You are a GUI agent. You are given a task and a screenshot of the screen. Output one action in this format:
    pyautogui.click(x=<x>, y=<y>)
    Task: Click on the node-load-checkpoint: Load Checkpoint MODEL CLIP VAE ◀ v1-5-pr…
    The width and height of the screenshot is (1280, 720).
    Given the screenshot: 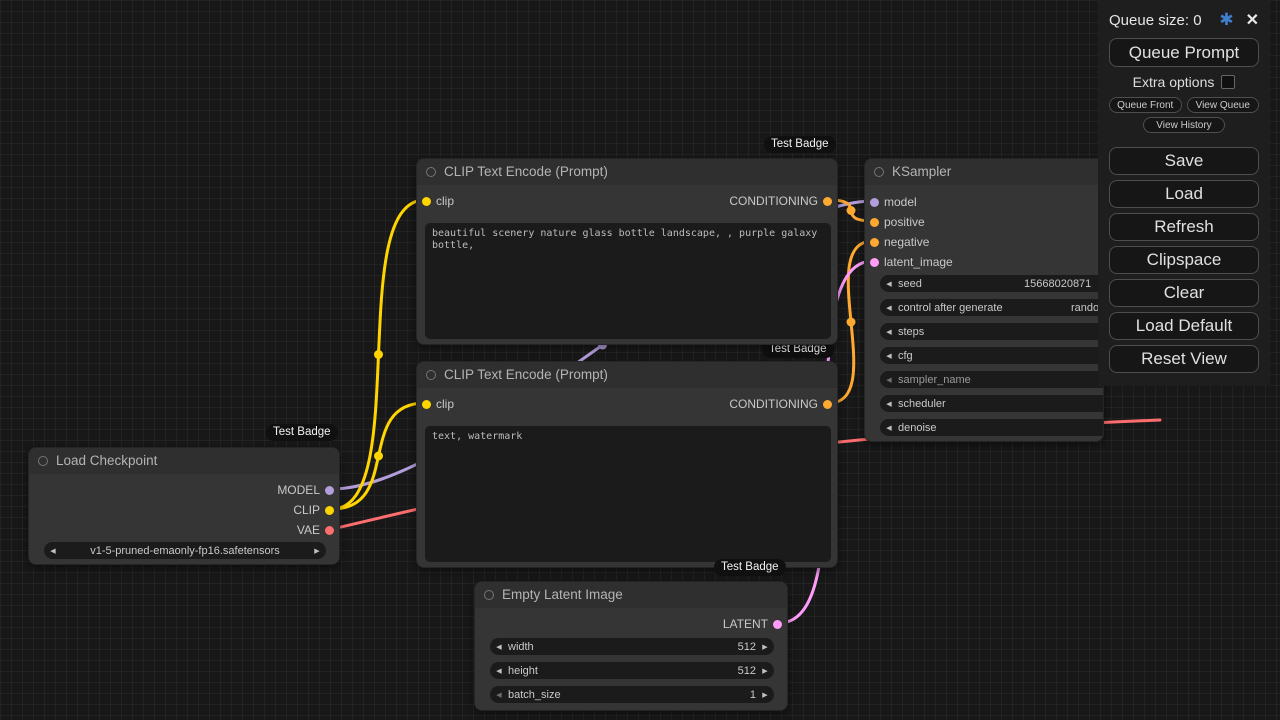 What is the action you would take?
    pyautogui.click(x=184, y=506)
    